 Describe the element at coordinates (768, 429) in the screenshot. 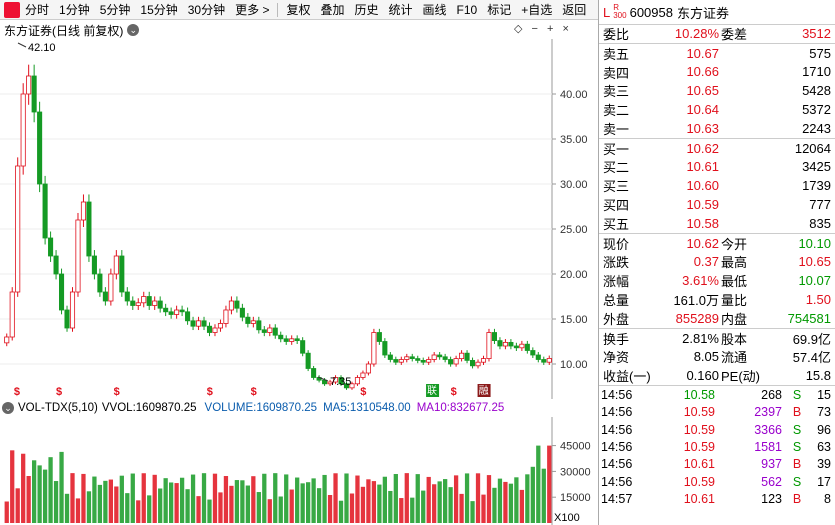

I see `tick-volume: 3366` at that location.